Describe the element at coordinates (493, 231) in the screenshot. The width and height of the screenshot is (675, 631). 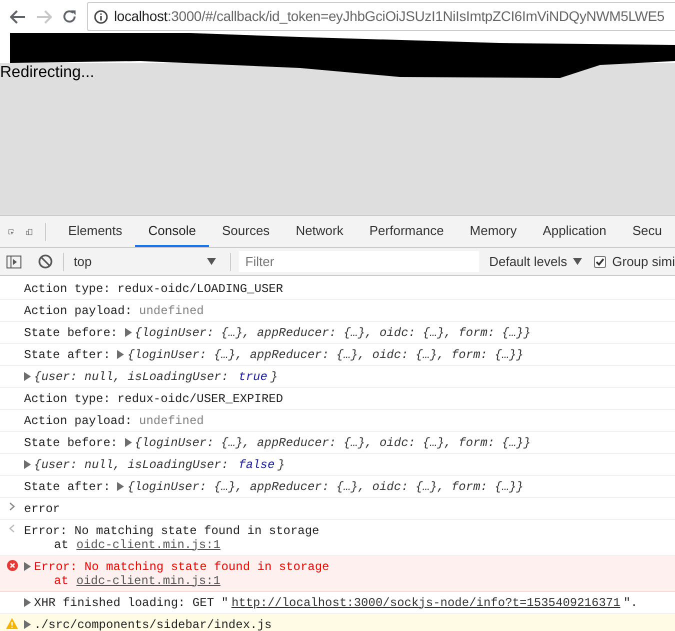
I see `devtools-tab: Memory` at that location.